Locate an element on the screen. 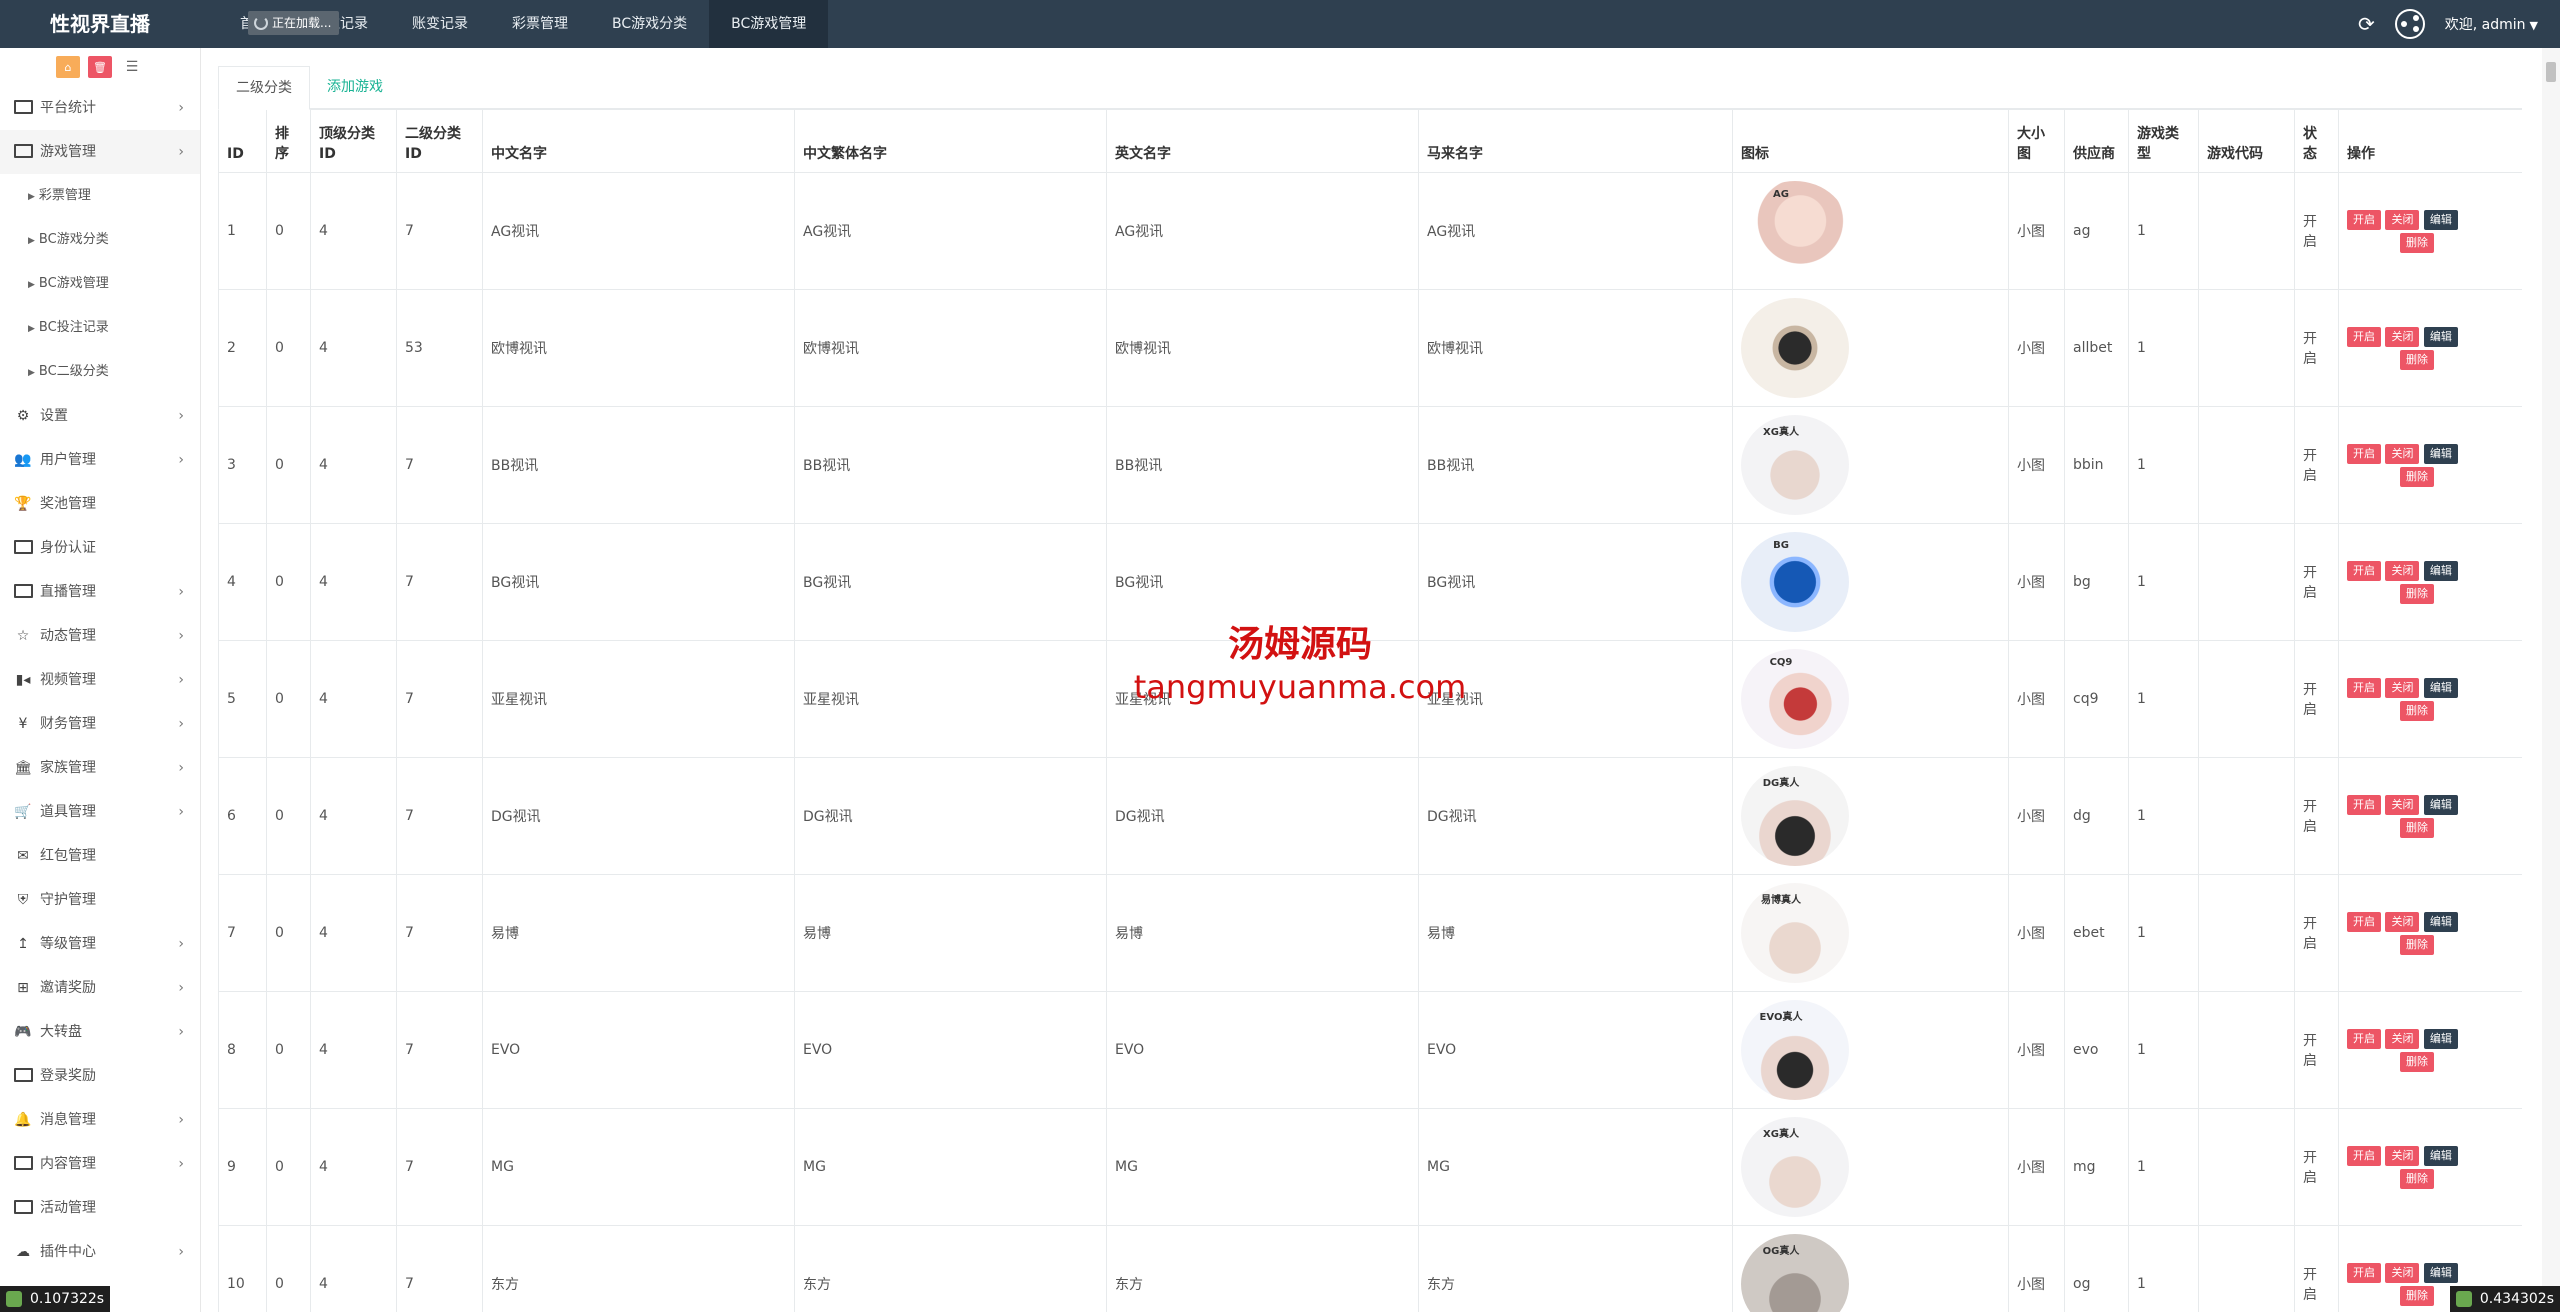 This screenshot has height=1312, width=2560. col-header-cn-name: 中文名字 is located at coordinates (638, 141).